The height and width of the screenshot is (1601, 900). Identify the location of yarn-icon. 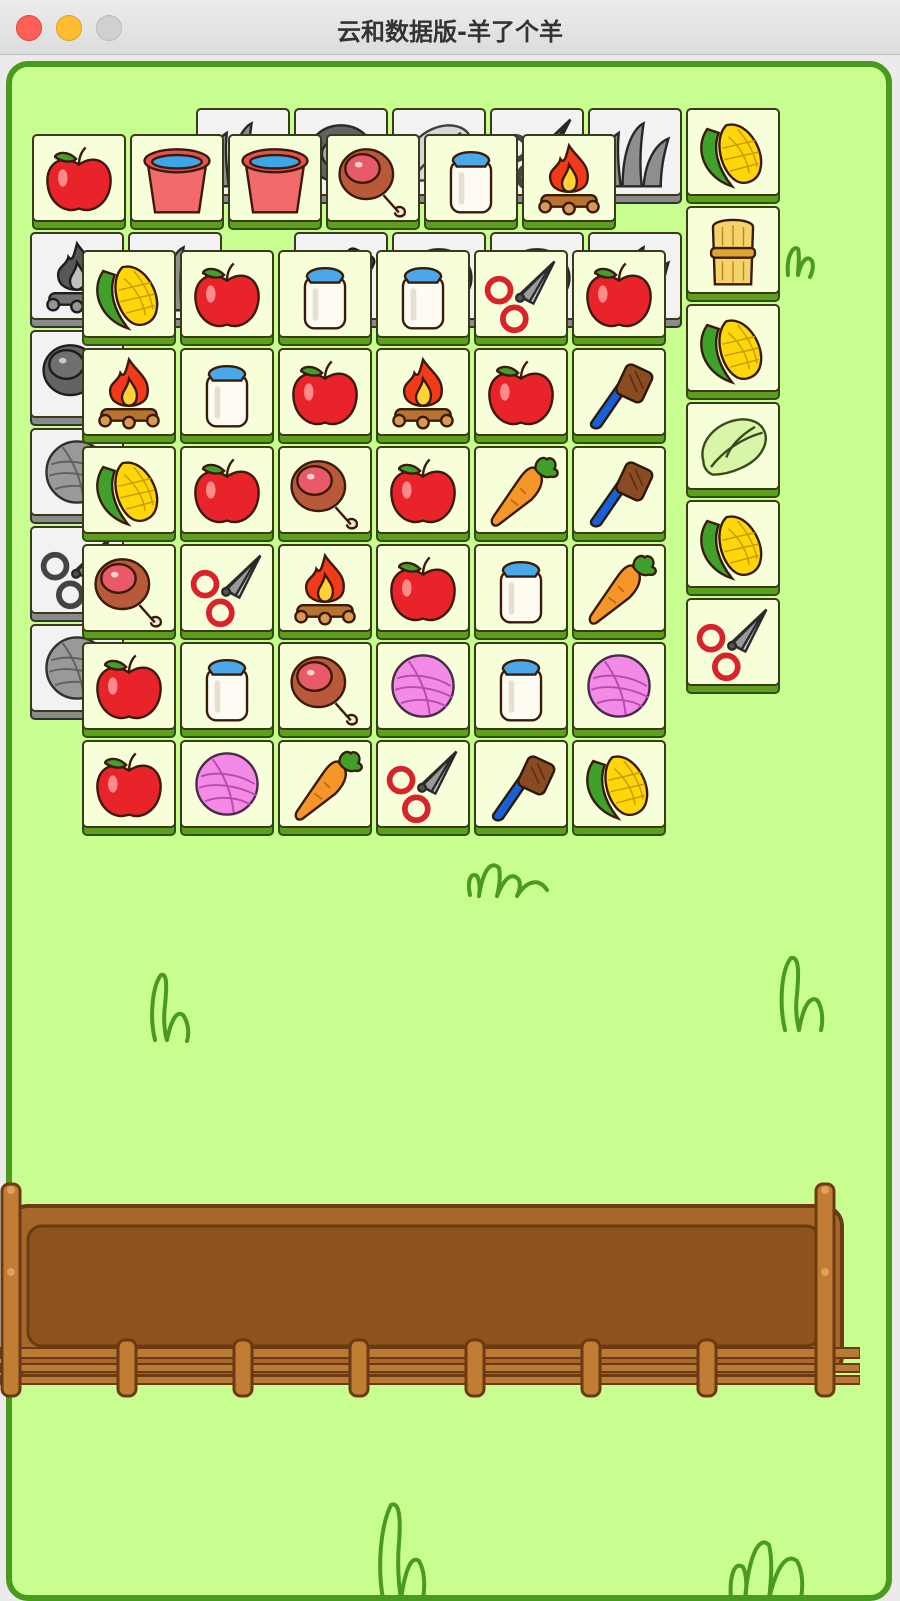
(227, 784).